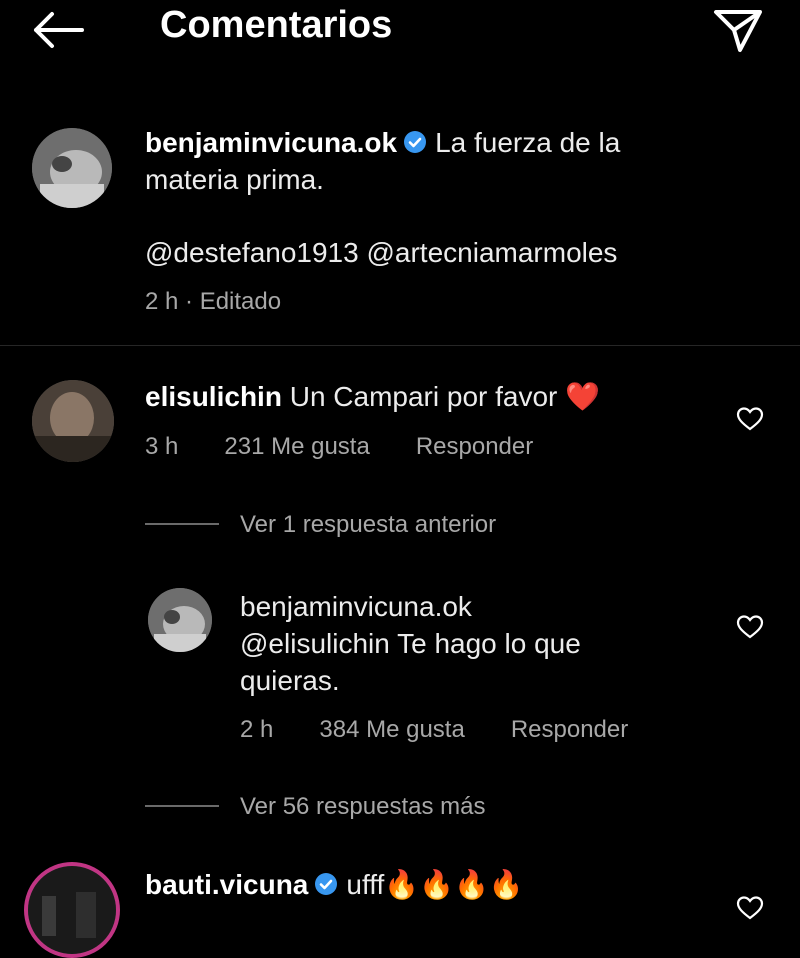 Image resolution: width=800 pixels, height=958 pixels. Describe the element at coordinates (213, 301) in the screenshot. I see `caption-meta: 2 h · Editado` at that location.